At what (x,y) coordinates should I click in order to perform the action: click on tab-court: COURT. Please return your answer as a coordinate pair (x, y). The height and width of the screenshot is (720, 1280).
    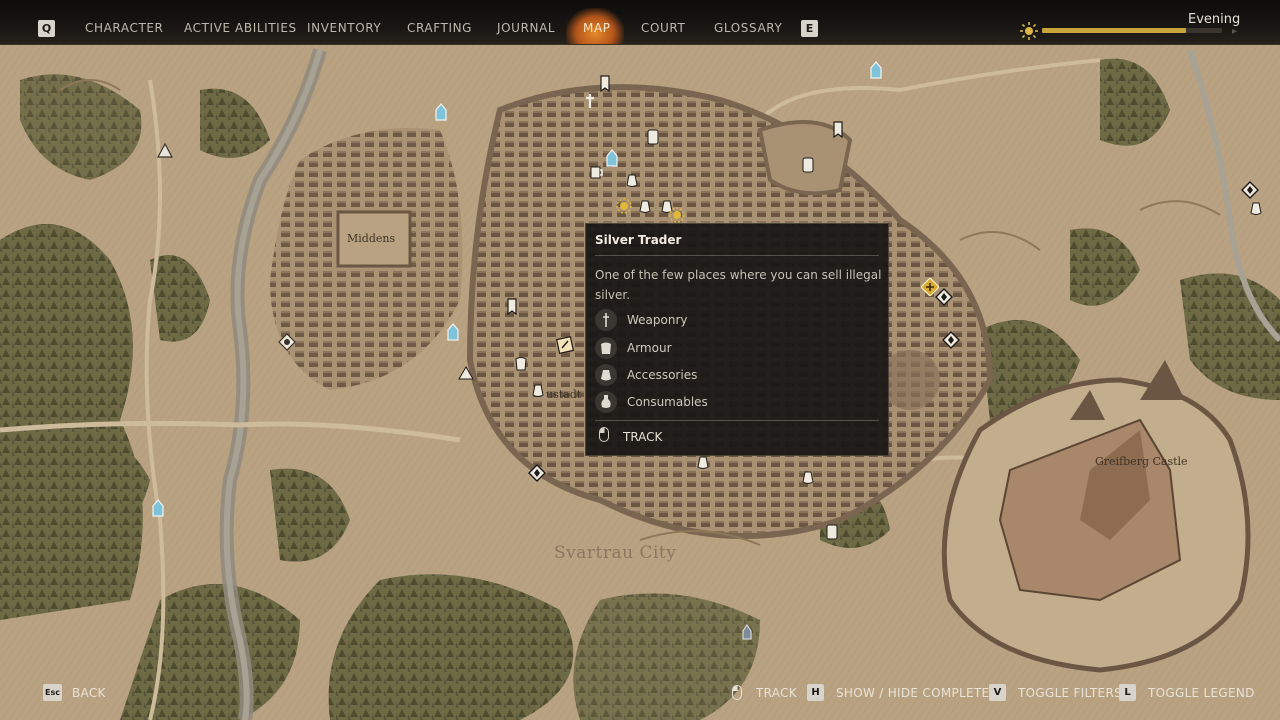
    Looking at the image, I should click on (663, 28).